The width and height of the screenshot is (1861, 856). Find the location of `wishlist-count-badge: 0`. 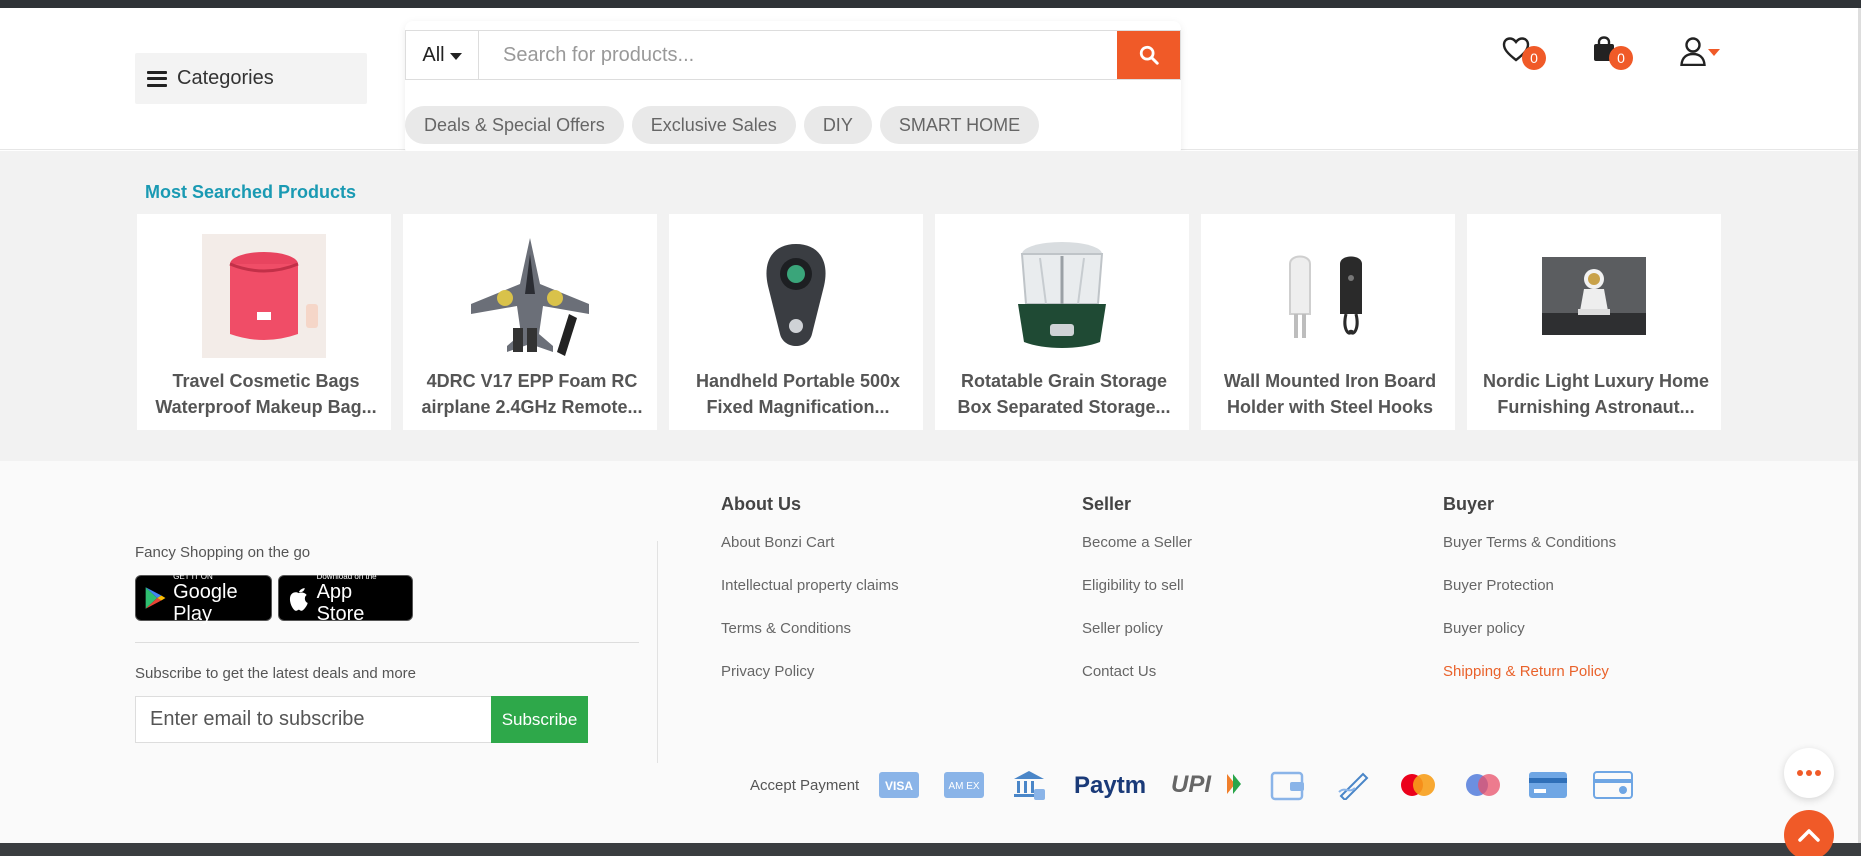

wishlist-count-badge: 0 is located at coordinates (1534, 58).